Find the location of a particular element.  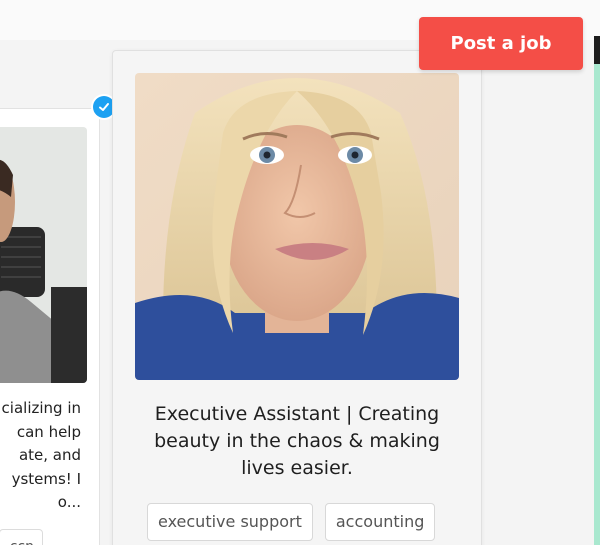

post-job-button: Post a job is located at coordinates (501, 43).